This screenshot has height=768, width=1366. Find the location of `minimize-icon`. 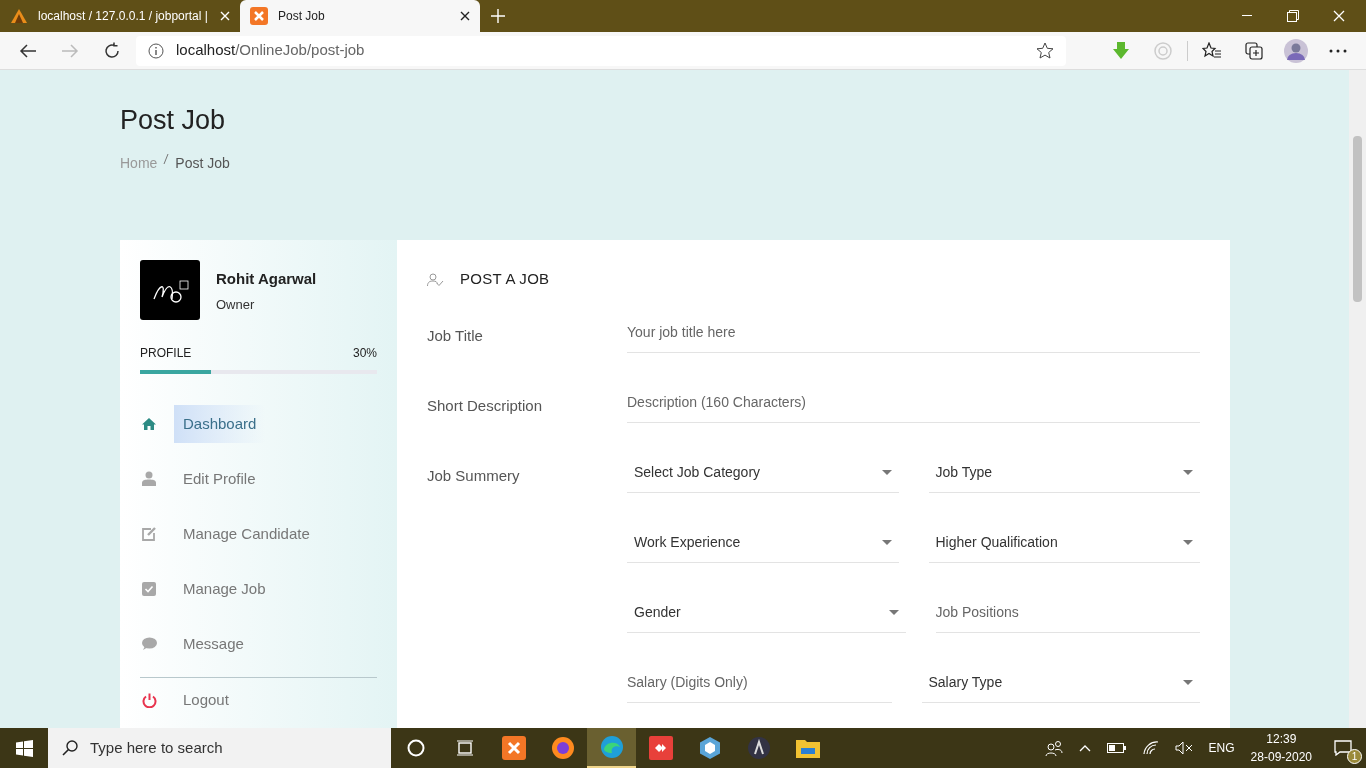

minimize-icon is located at coordinates (1247, 16).